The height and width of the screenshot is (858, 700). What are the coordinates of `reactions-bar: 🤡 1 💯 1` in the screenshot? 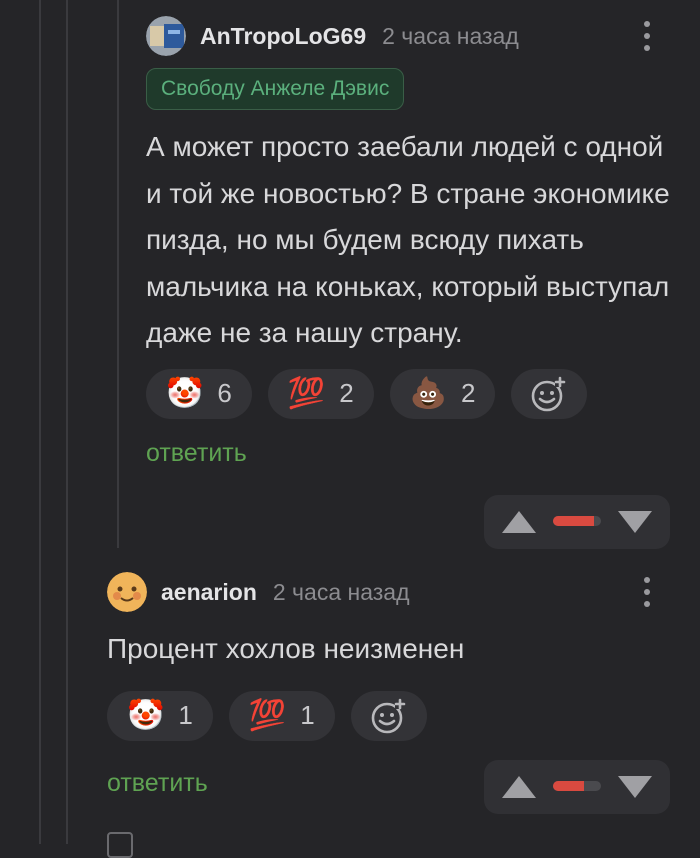 It's located at (392, 715).